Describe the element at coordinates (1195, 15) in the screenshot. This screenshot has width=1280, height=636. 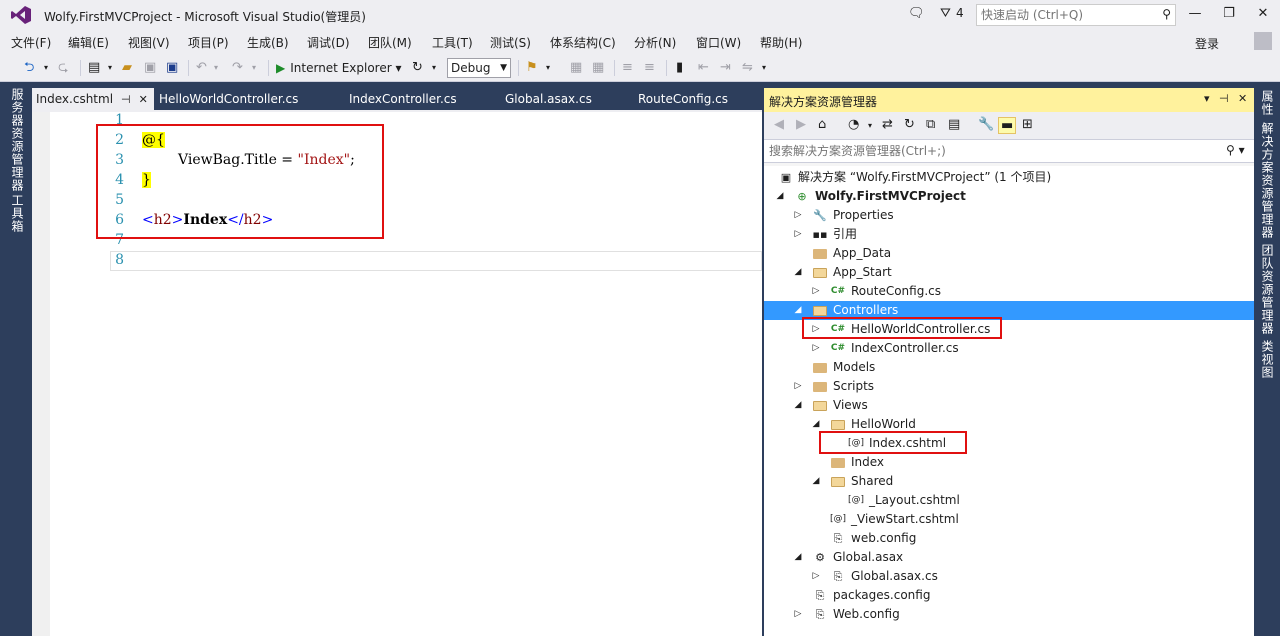
I see `minimize-button: —` at that location.